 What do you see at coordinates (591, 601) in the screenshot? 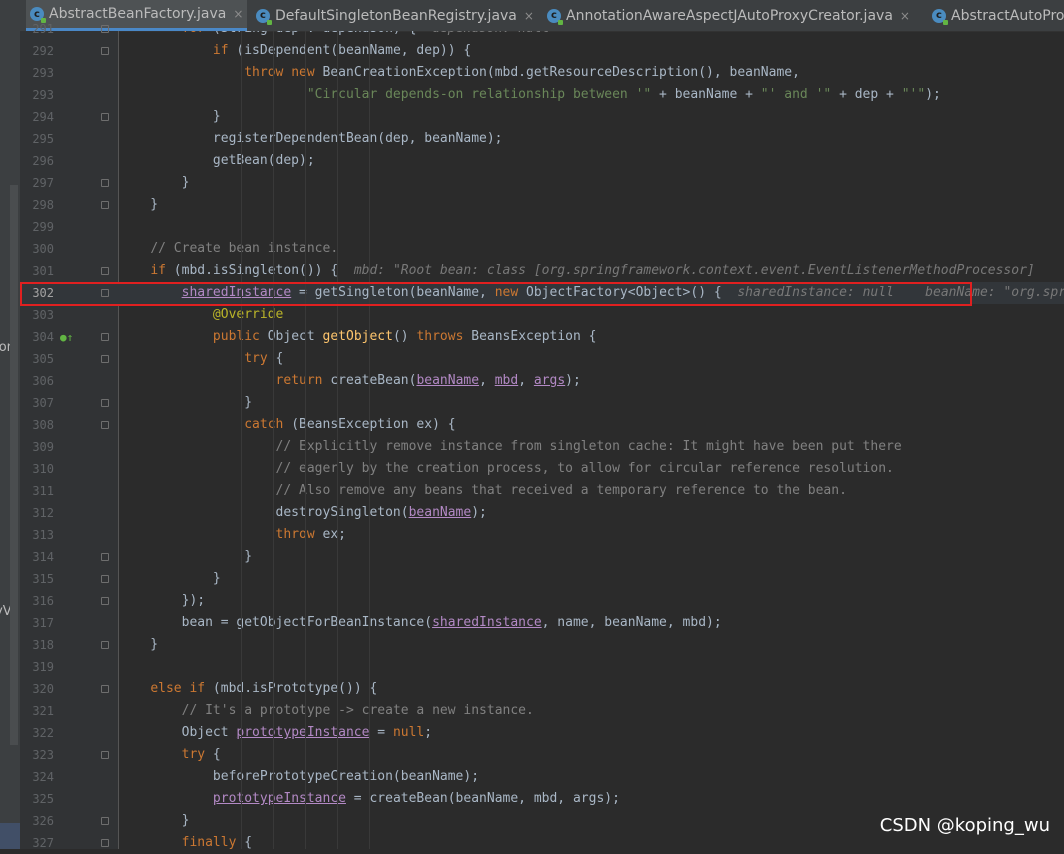
I see `code-line: });` at bounding box center [591, 601].